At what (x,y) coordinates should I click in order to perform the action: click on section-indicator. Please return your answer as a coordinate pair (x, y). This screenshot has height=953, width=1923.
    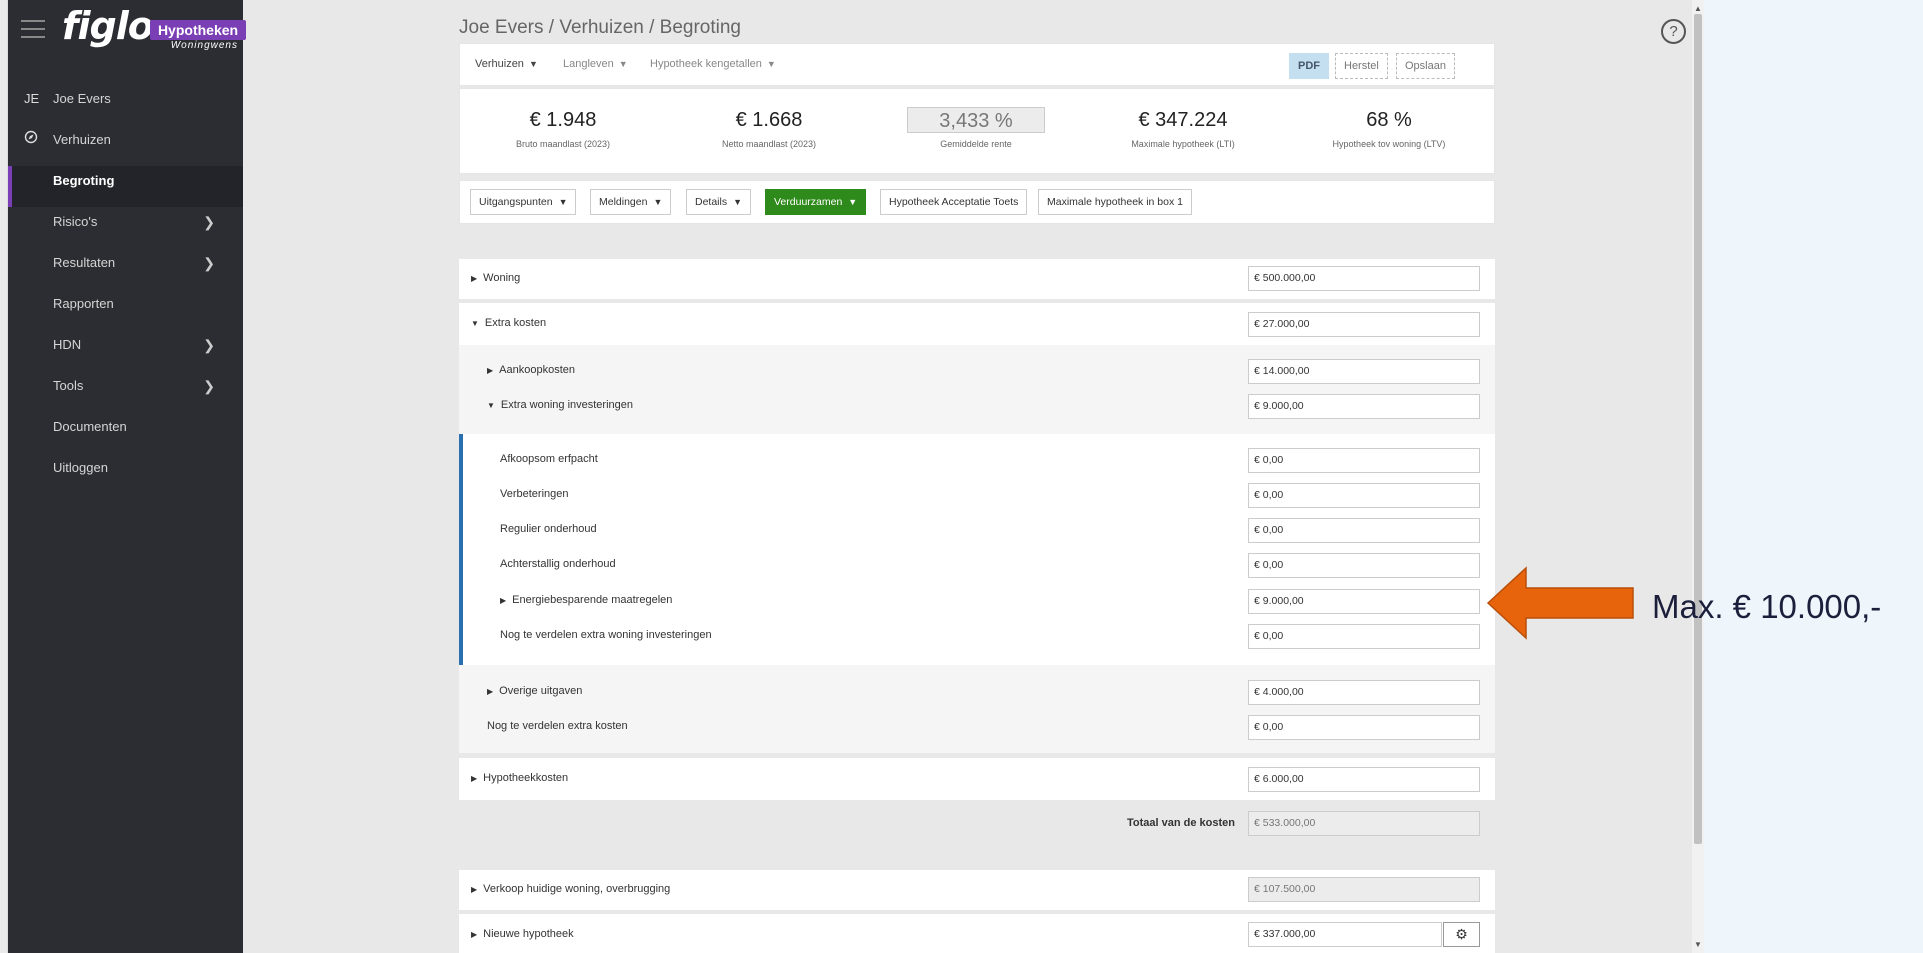
    Looking at the image, I should click on (461, 549).